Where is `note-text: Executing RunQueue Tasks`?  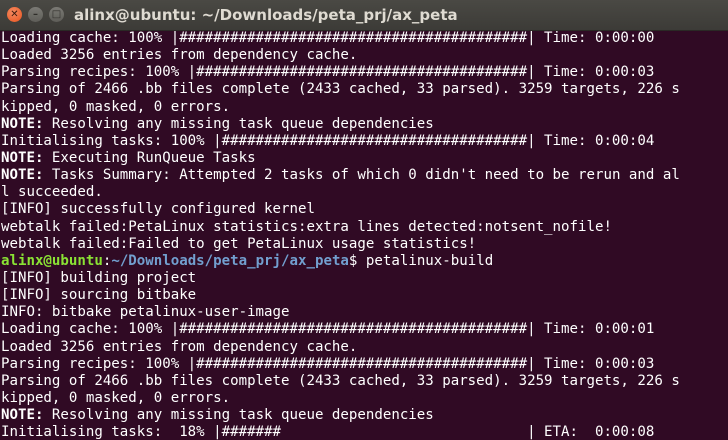 note-text: Executing RunQueue Tasks is located at coordinates (149, 157).